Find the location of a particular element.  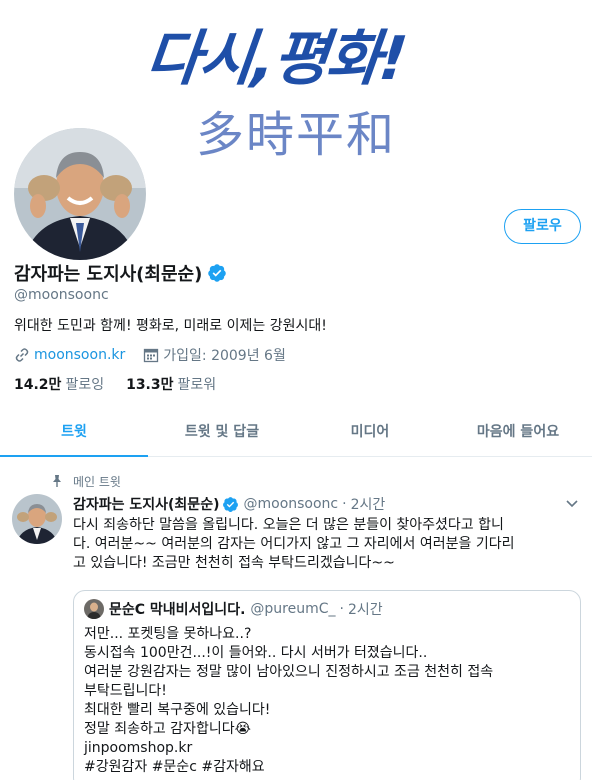

link-icon is located at coordinates (22, 355).